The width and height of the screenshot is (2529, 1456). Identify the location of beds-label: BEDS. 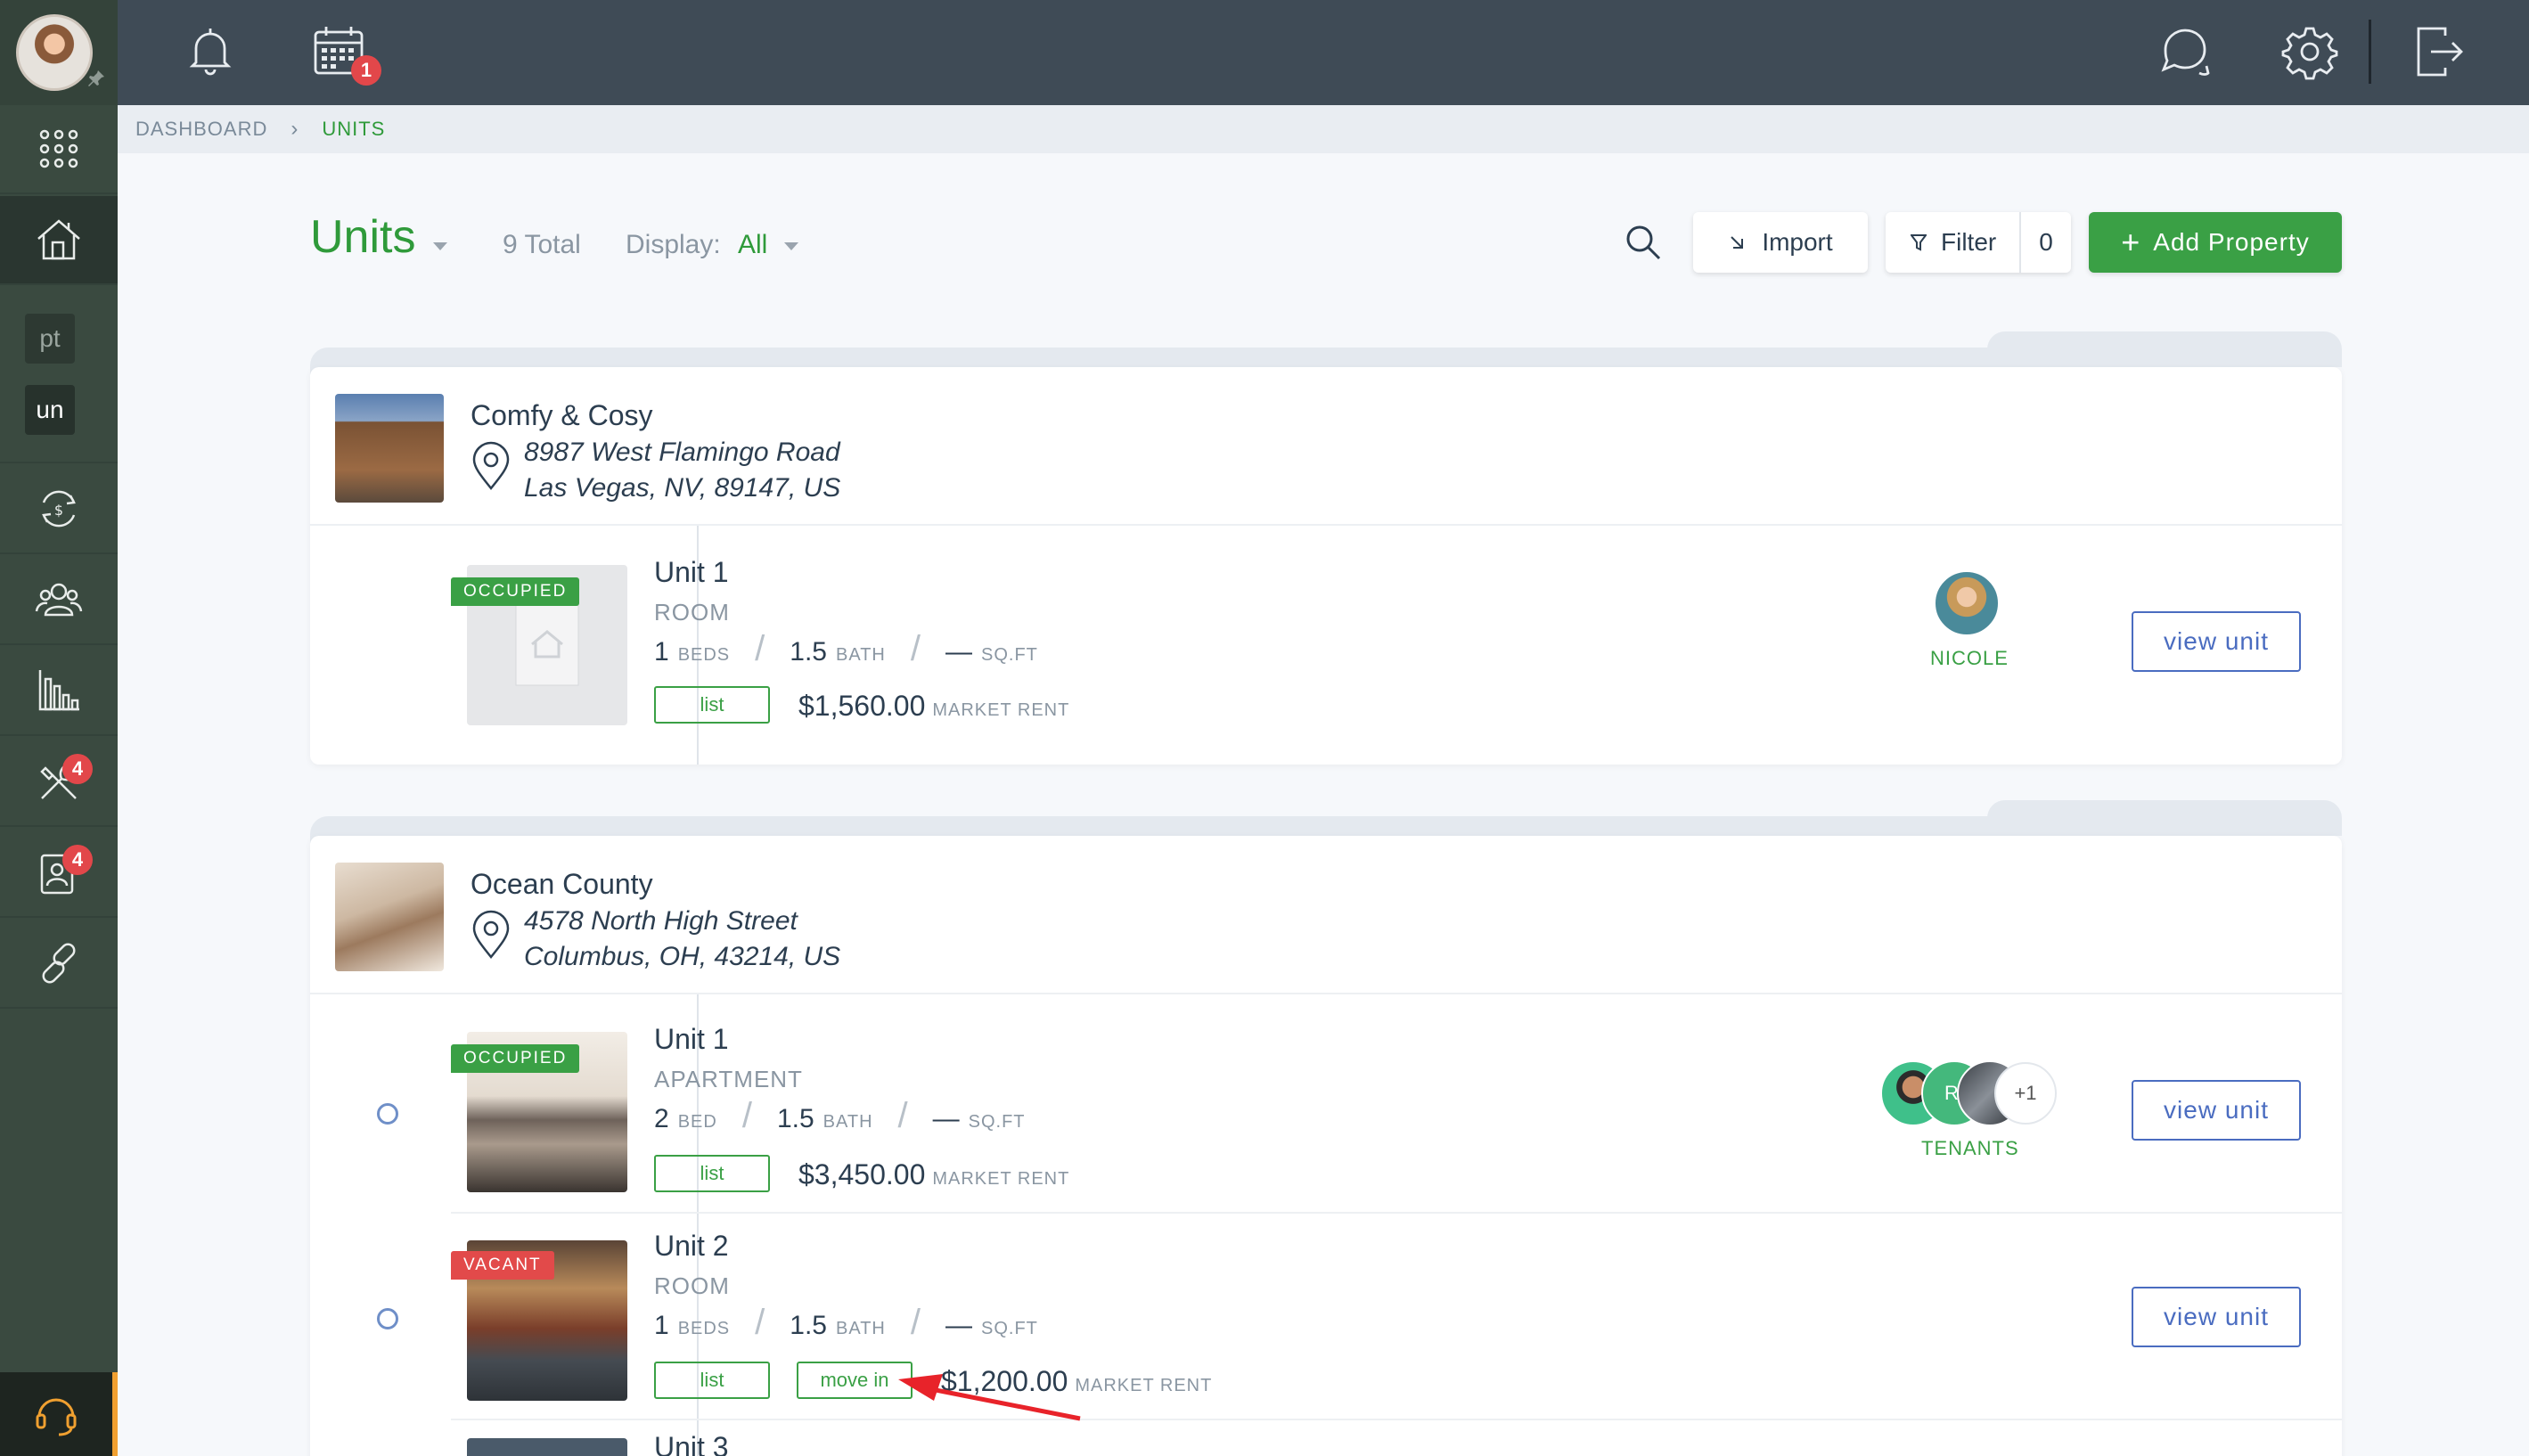
(704, 655).